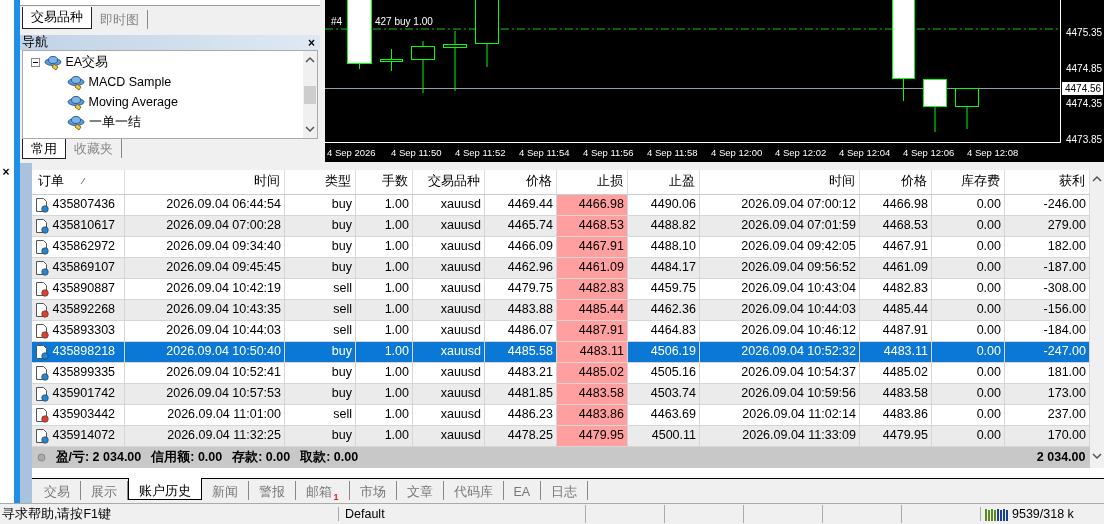 This screenshot has height=524, width=1104. What do you see at coordinates (384, 182) in the screenshot?
I see `column-header: 手数` at bounding box center [384, 182].